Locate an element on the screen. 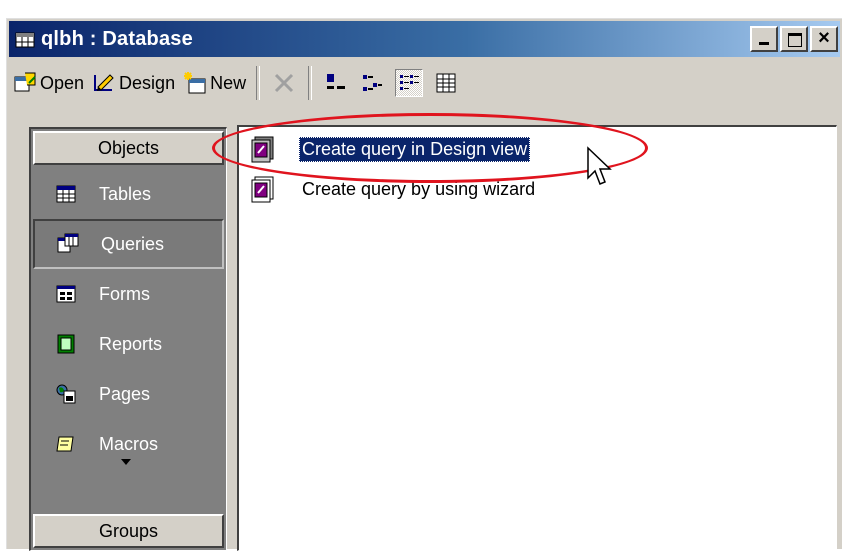  open-button: Open is located at coordinates (48, 83).